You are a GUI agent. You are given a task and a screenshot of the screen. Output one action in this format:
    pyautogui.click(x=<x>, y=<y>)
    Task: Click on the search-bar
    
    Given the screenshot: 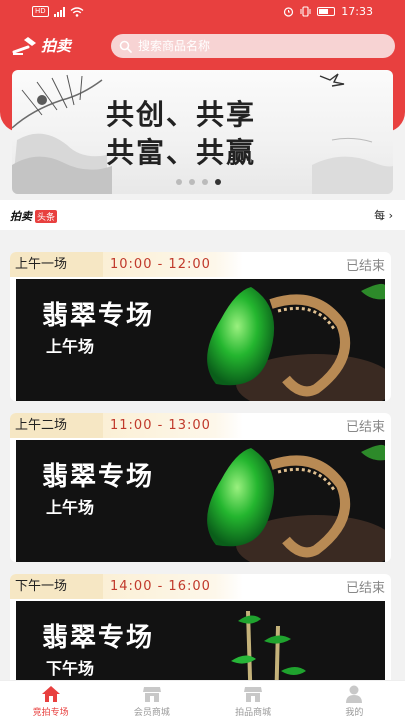 What is the action you would take?
    pyautogui.click(x=253, y=46)
    